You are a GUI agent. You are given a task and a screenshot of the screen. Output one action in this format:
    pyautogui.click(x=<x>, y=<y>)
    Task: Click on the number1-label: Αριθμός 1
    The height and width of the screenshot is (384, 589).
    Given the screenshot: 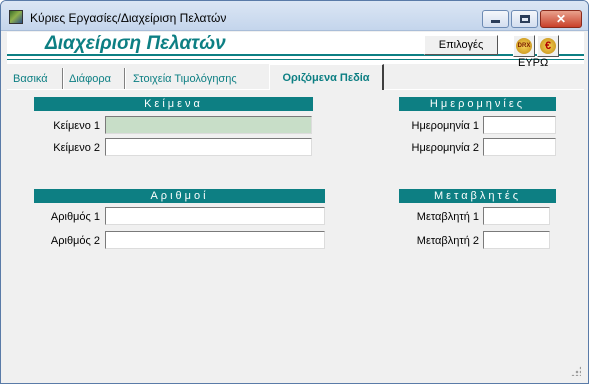 What is the action you would take?
    pyautogui.click(x=75, y=217)
    